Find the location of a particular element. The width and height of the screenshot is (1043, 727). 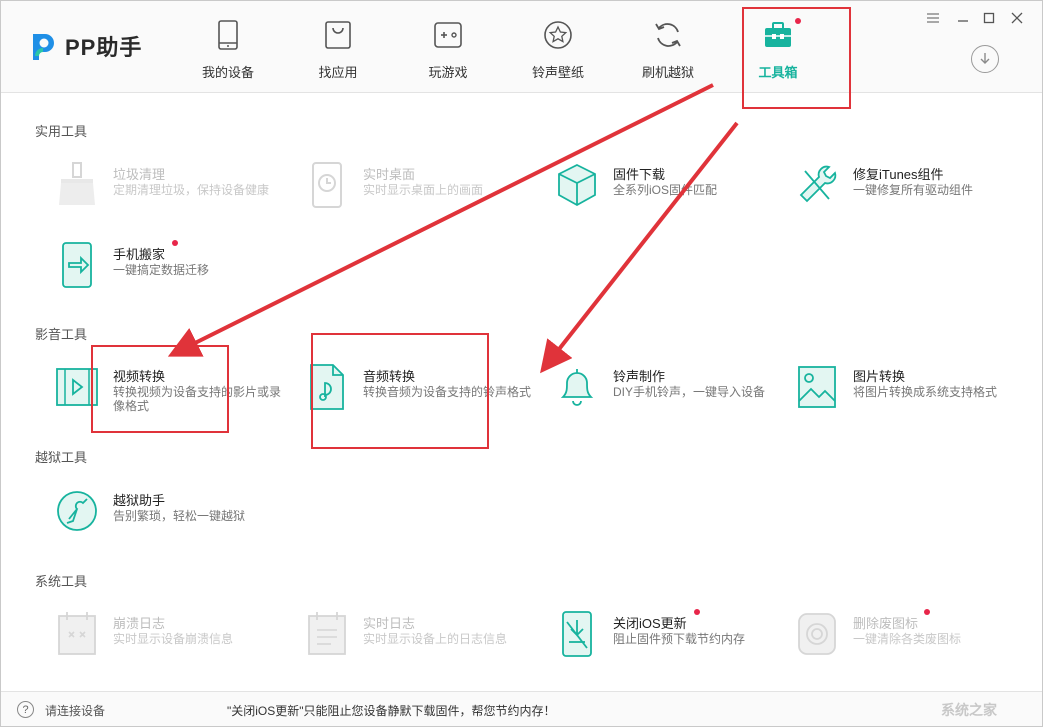

tool-name: 图片转换 is located at coordinates (879, 376).